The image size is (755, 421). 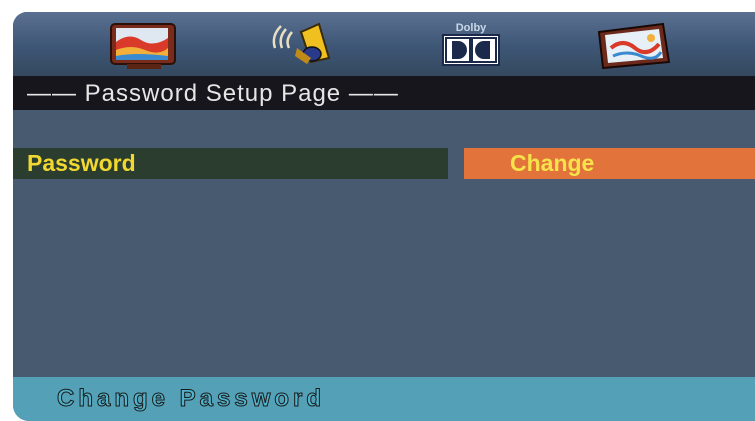 What do you see at coordinates (471, 28) in the screenshot?
I see `svg-text: Dolby` at bounding box center [471, 28].